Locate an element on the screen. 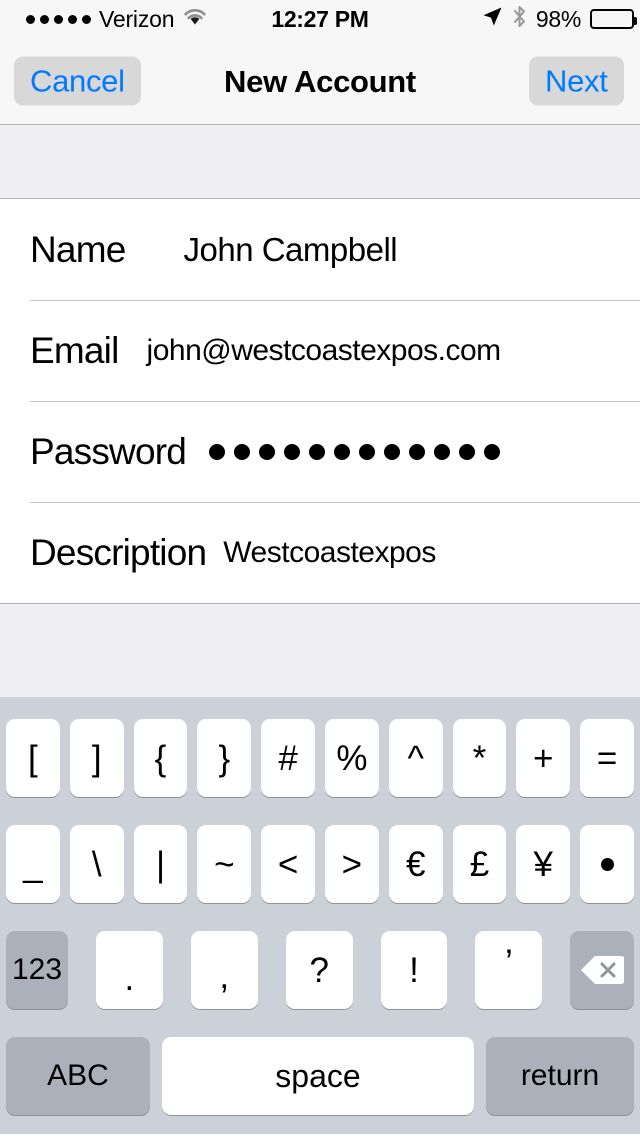 Image resolution: width=640 pixels, height=1136 pixels. next-button: Next is located at coordinates (576, 81).